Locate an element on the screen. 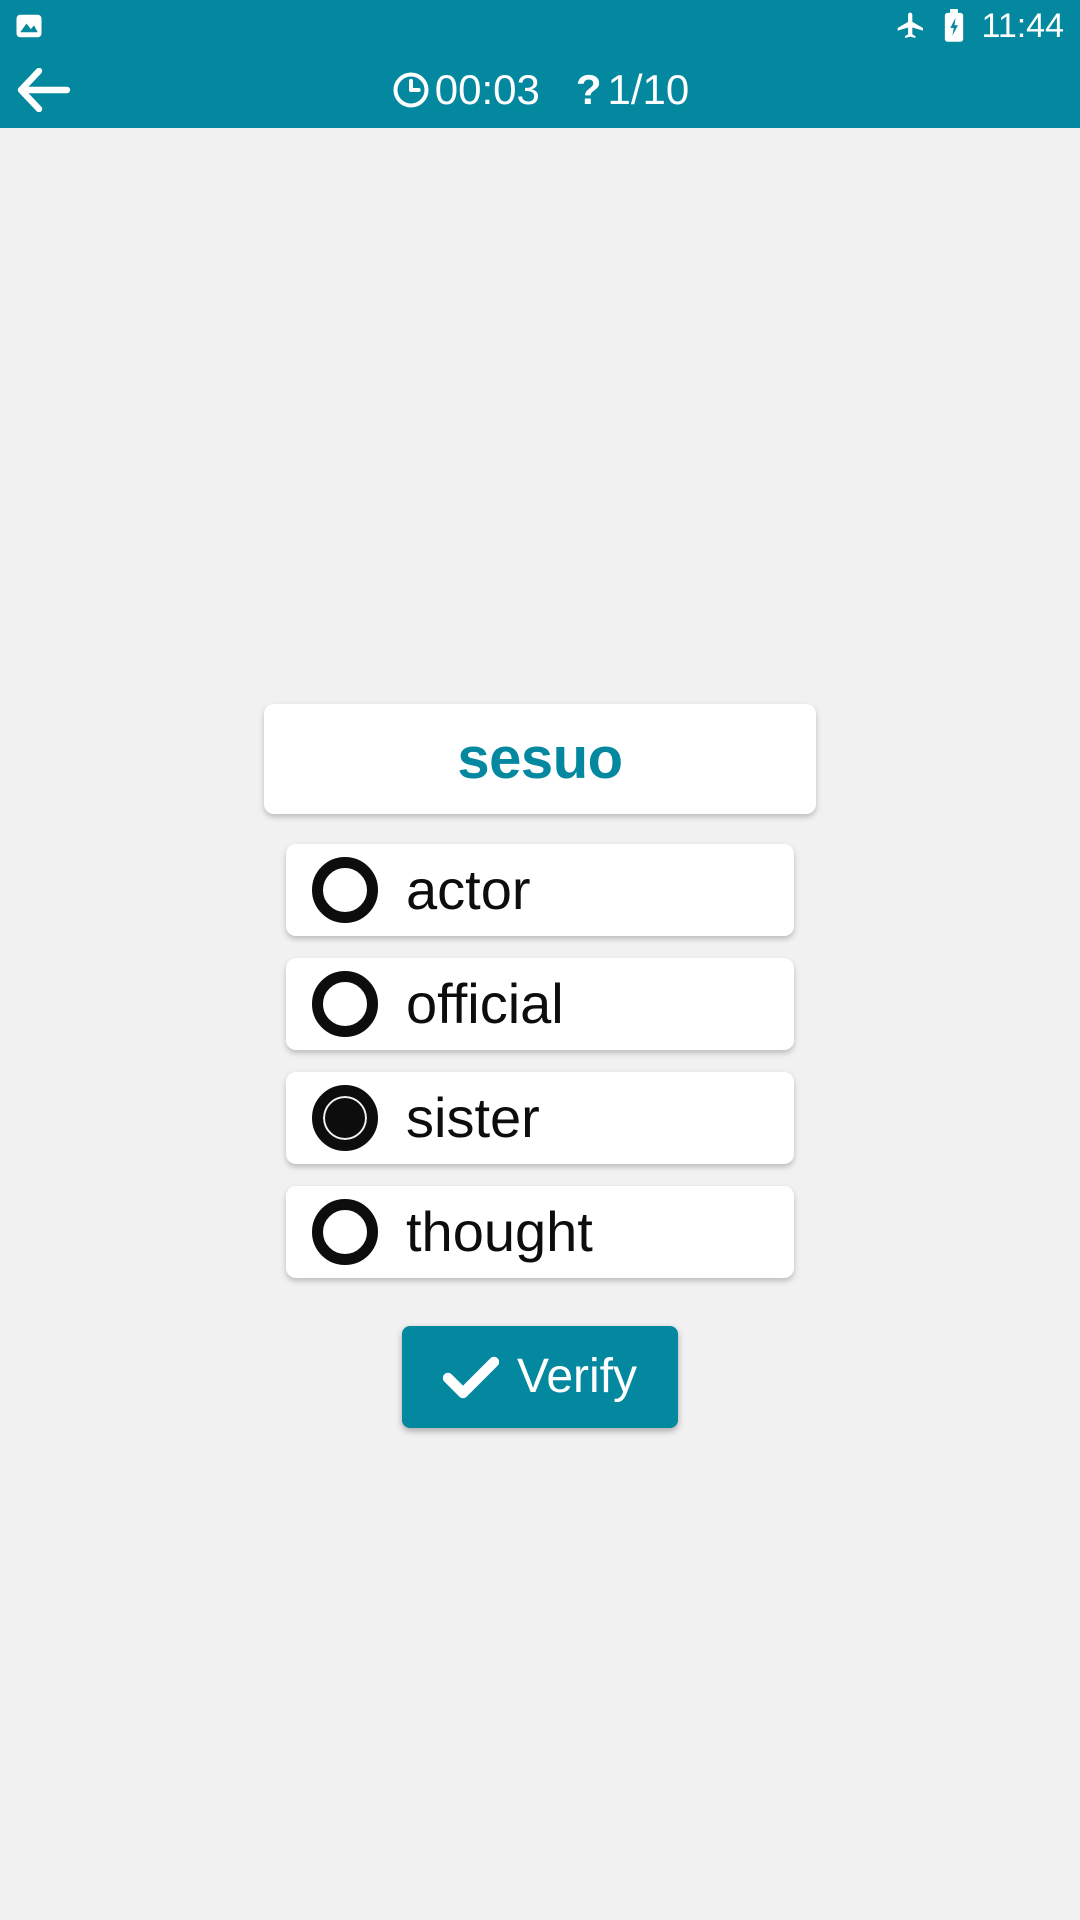 The height and width of the screenshot is (1920, 1080). answer-option-actor: actor is located at coordinates (540, 890).